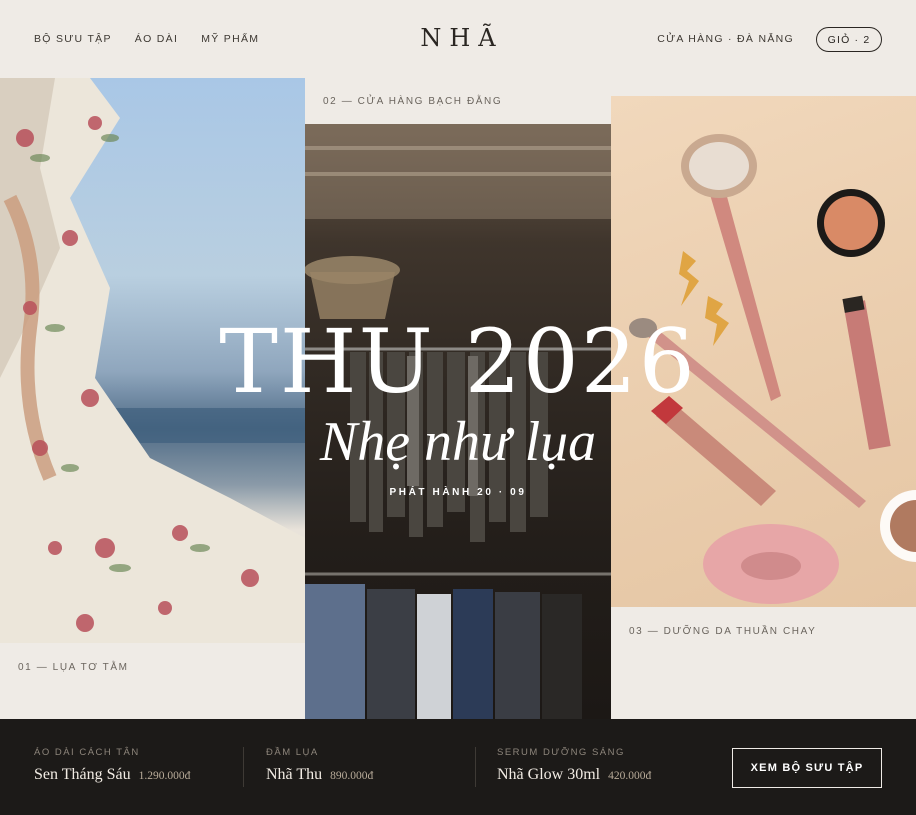 The width and height of the screenshot is (916, 815). I want to click on product-price: 1.290.000đ, so click(164, 776).